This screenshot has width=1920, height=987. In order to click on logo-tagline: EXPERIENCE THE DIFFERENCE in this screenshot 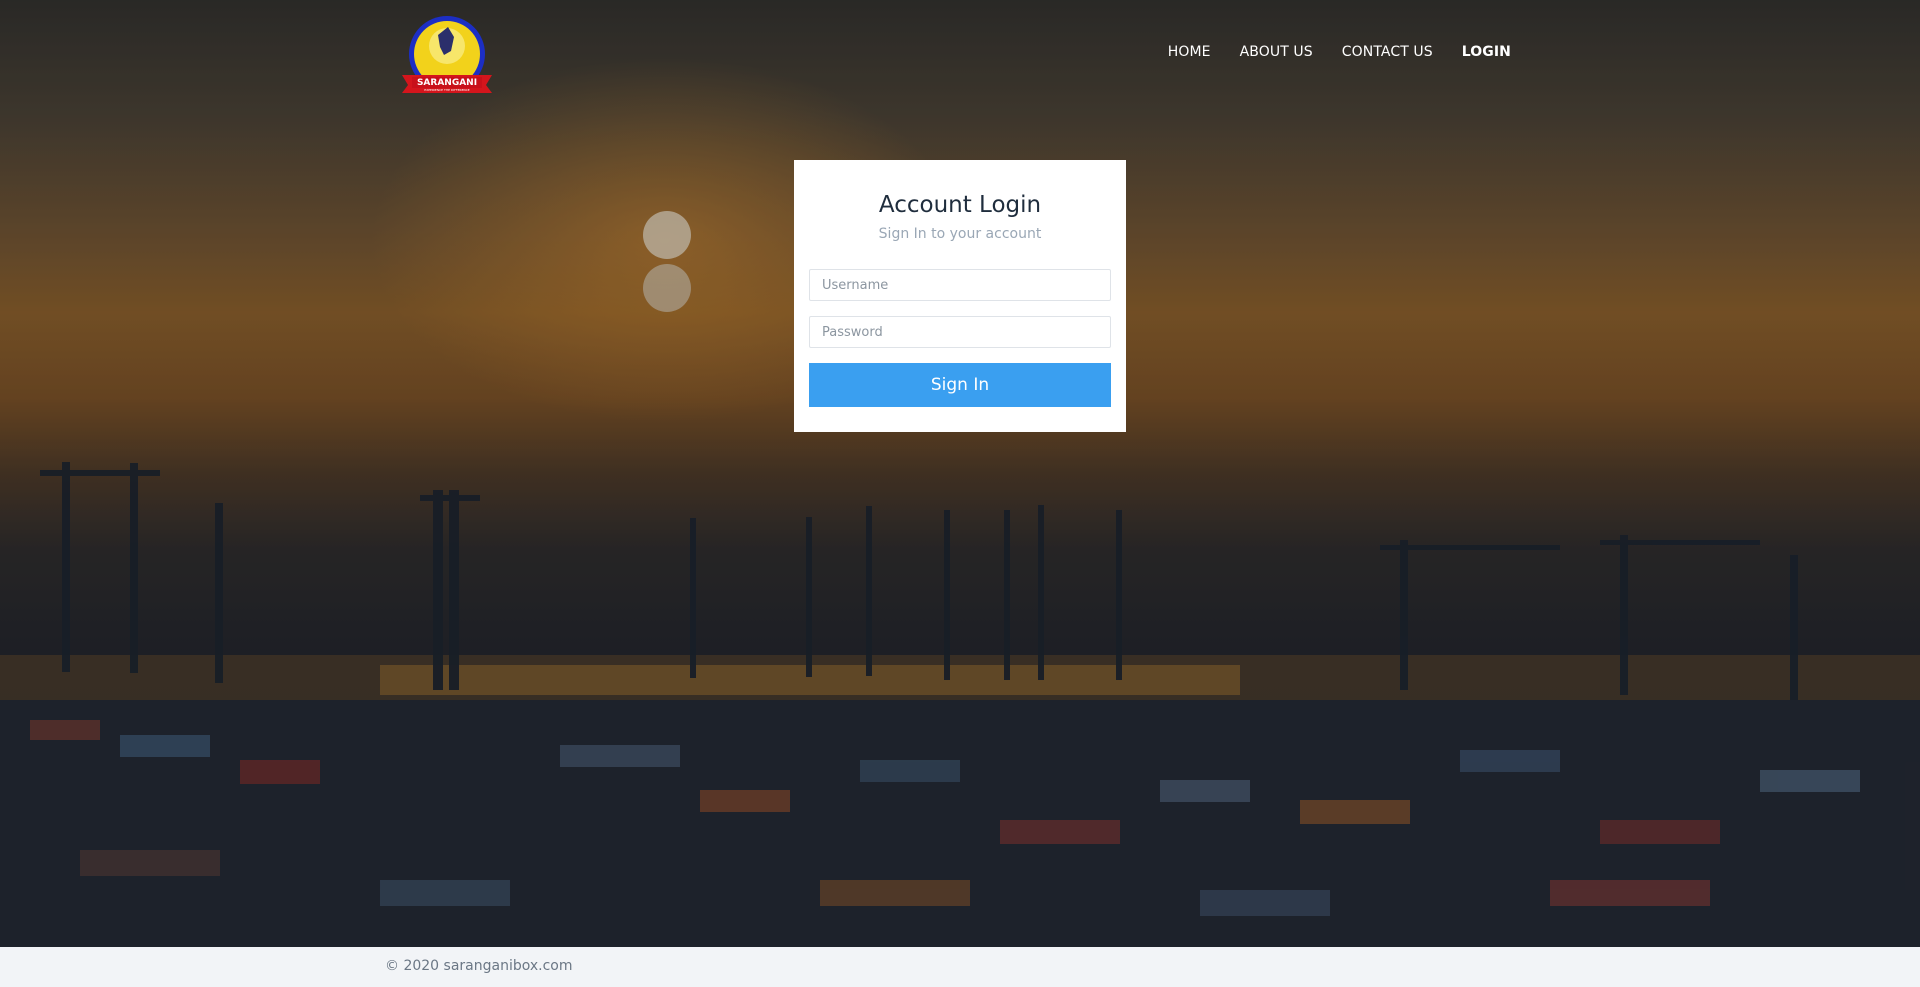, I will do `click(447, 90)`.